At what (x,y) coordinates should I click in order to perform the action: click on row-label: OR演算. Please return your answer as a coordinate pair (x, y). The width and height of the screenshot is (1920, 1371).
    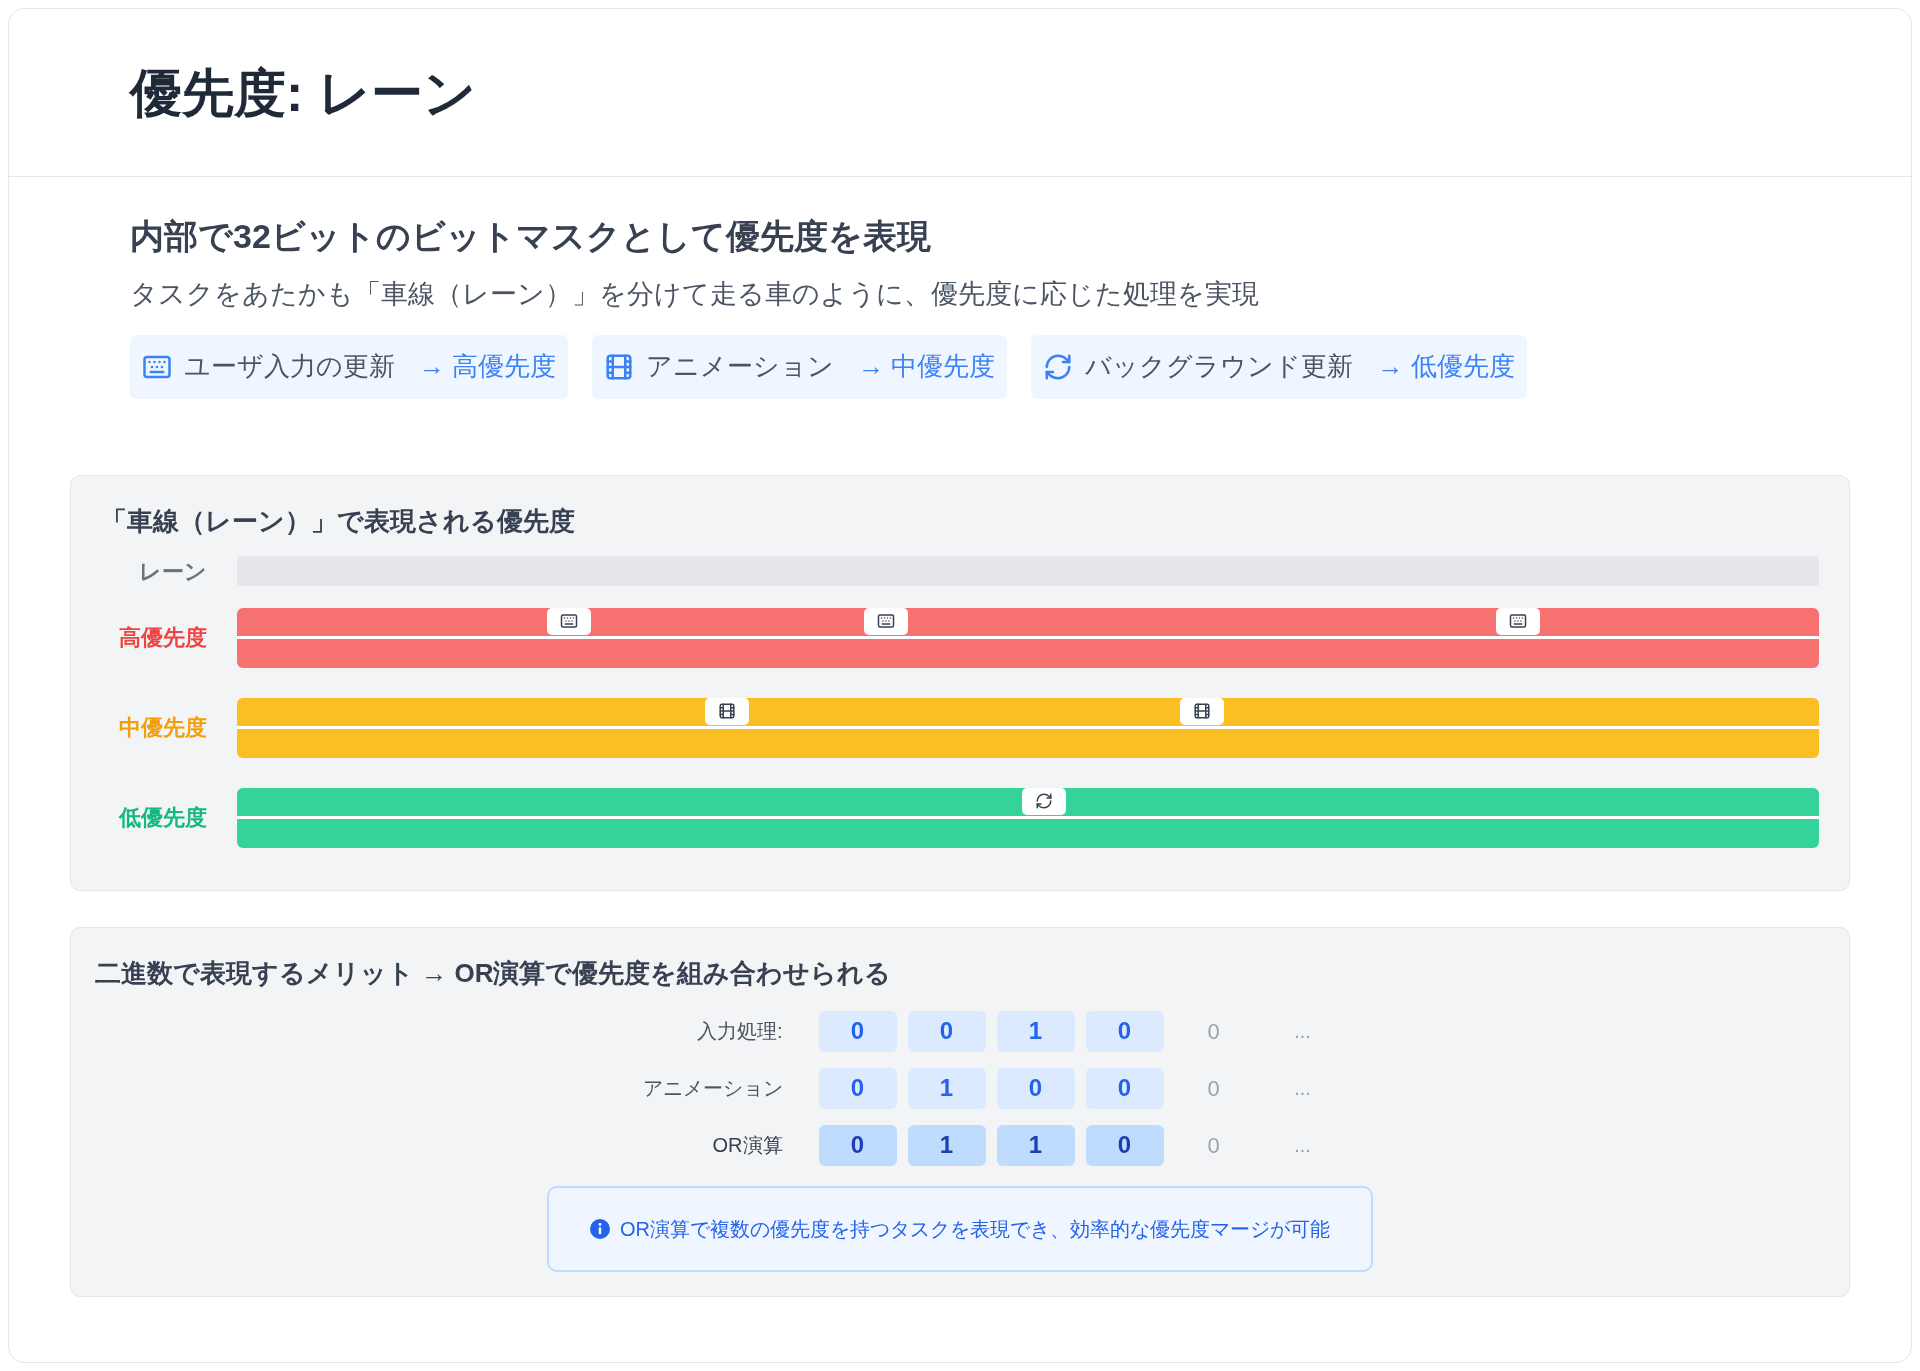
    Looking at the image, I should click on (747, 1145).